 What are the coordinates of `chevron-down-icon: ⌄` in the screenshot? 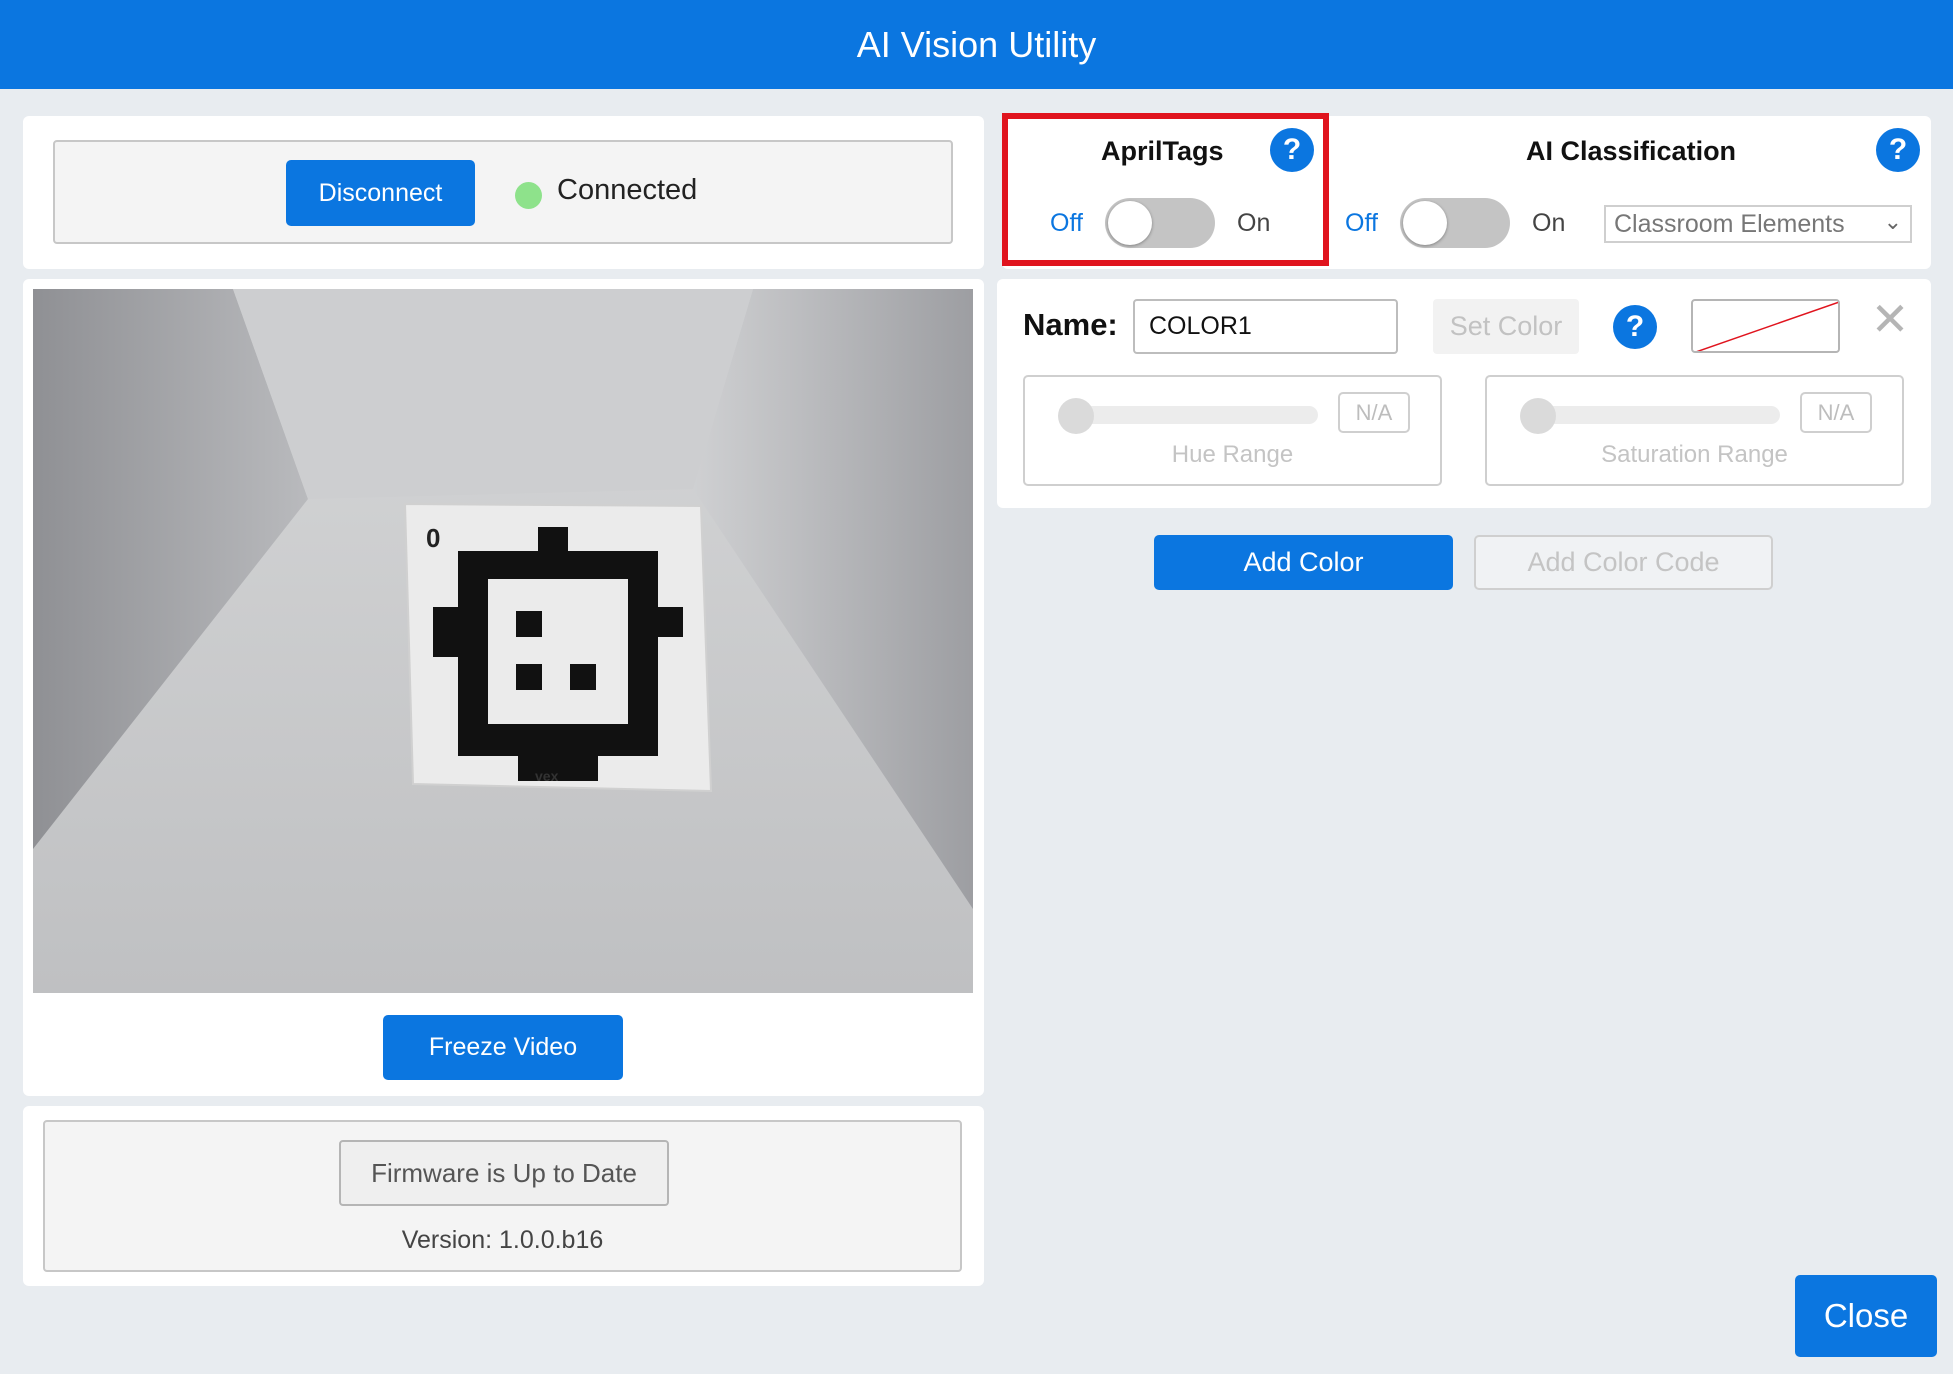 It's located at (1892, 221).